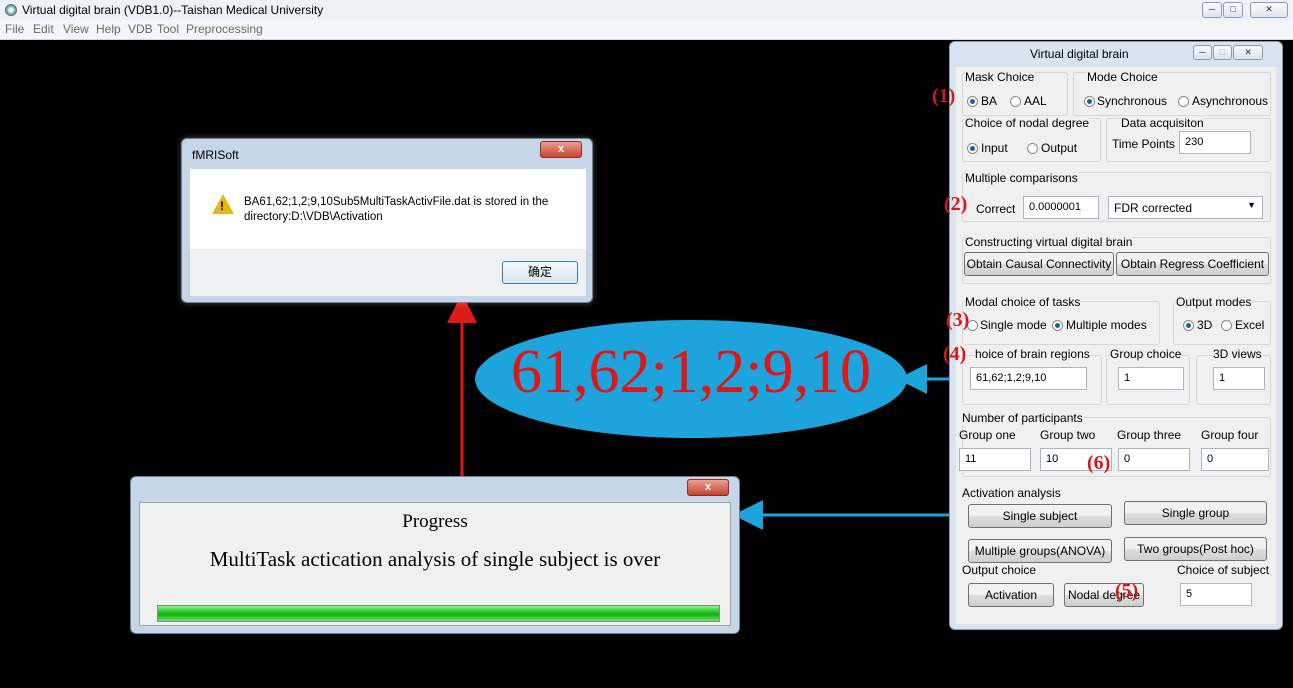 This screenshot has height=688, width=1293. Describe the element at coordinates (1028, 378) in the screenshot. I see `brain-regions-input: 61,62;1,2;9,10` at that location.